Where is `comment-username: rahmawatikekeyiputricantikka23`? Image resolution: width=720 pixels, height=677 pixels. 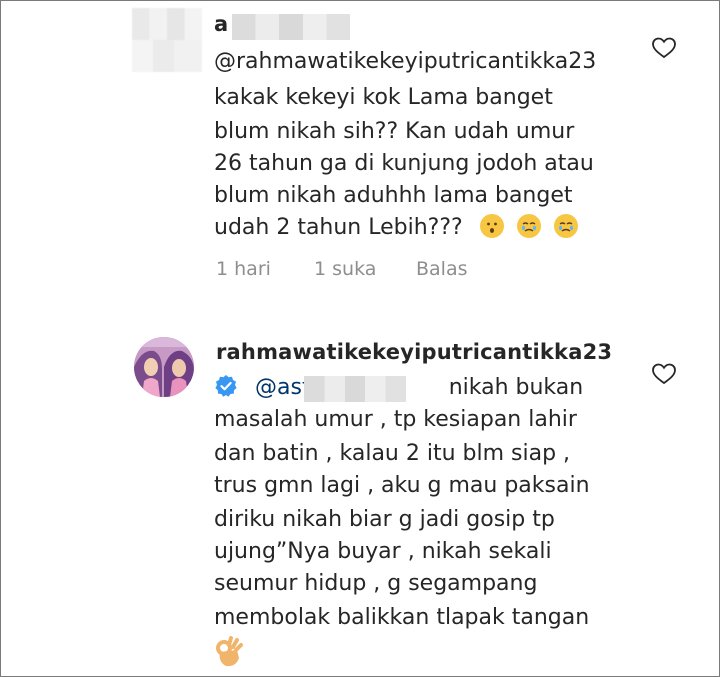 comment-username: rahmawatikekeyiputricantikka23 is located at coordinates (414, 352).